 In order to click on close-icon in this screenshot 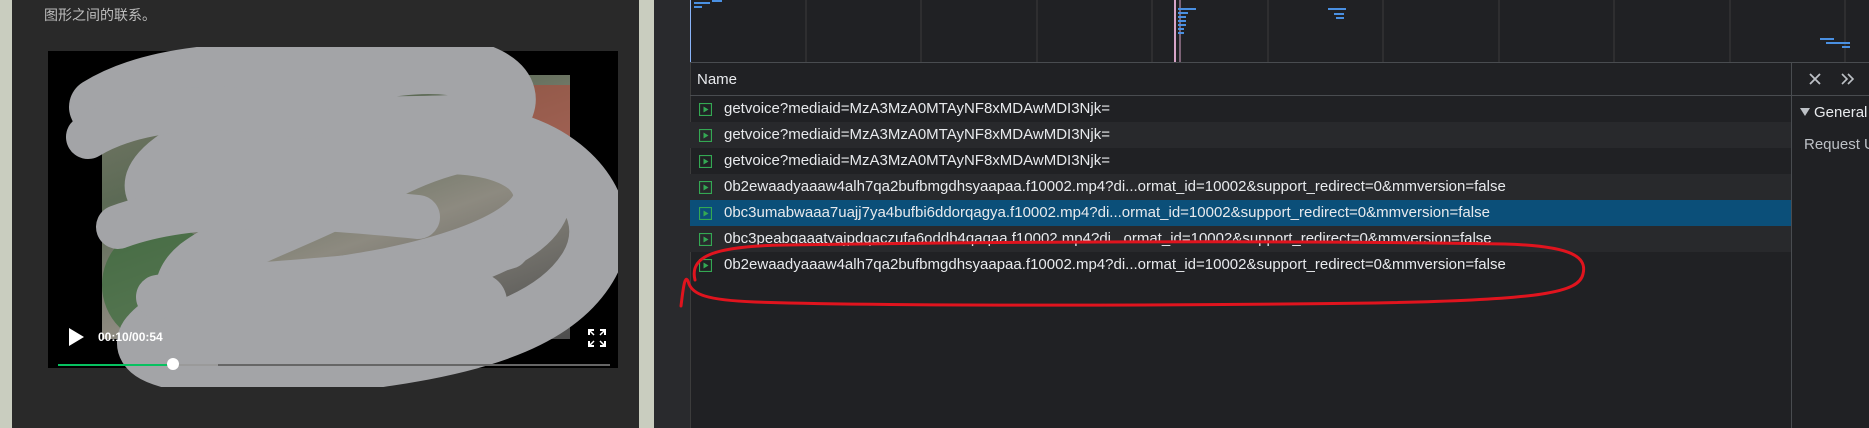, I will do `click(1815, 79)`.